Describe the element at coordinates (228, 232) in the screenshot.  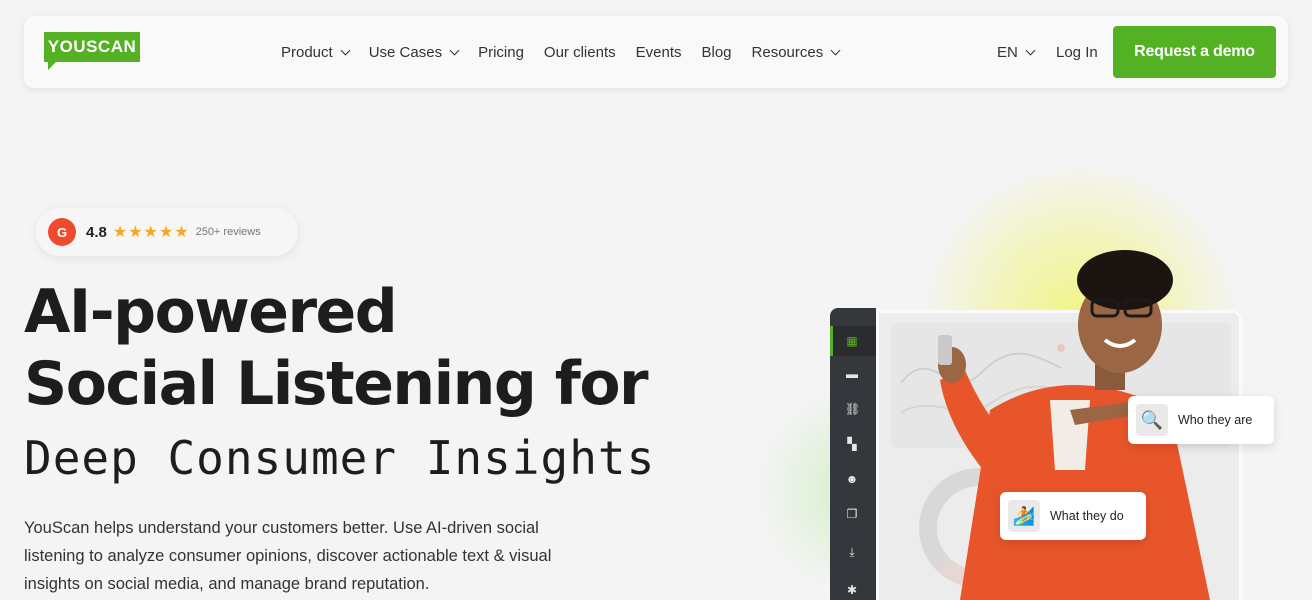
I see `reviews-count: 250+ reviews` at that location.